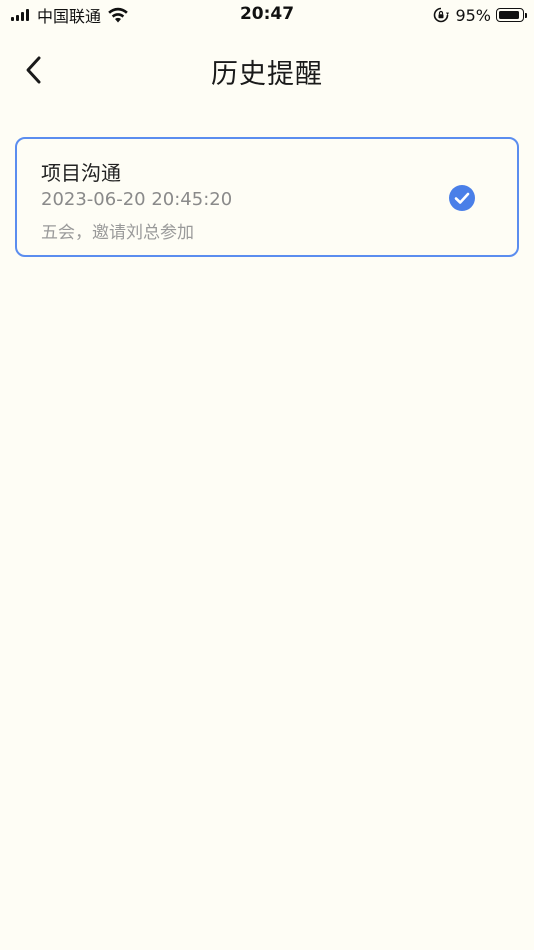 Image resolution: width=534 pixels, height=950 pixels. I want to click on nav-bar: 历史提醒, so click(267, 70).